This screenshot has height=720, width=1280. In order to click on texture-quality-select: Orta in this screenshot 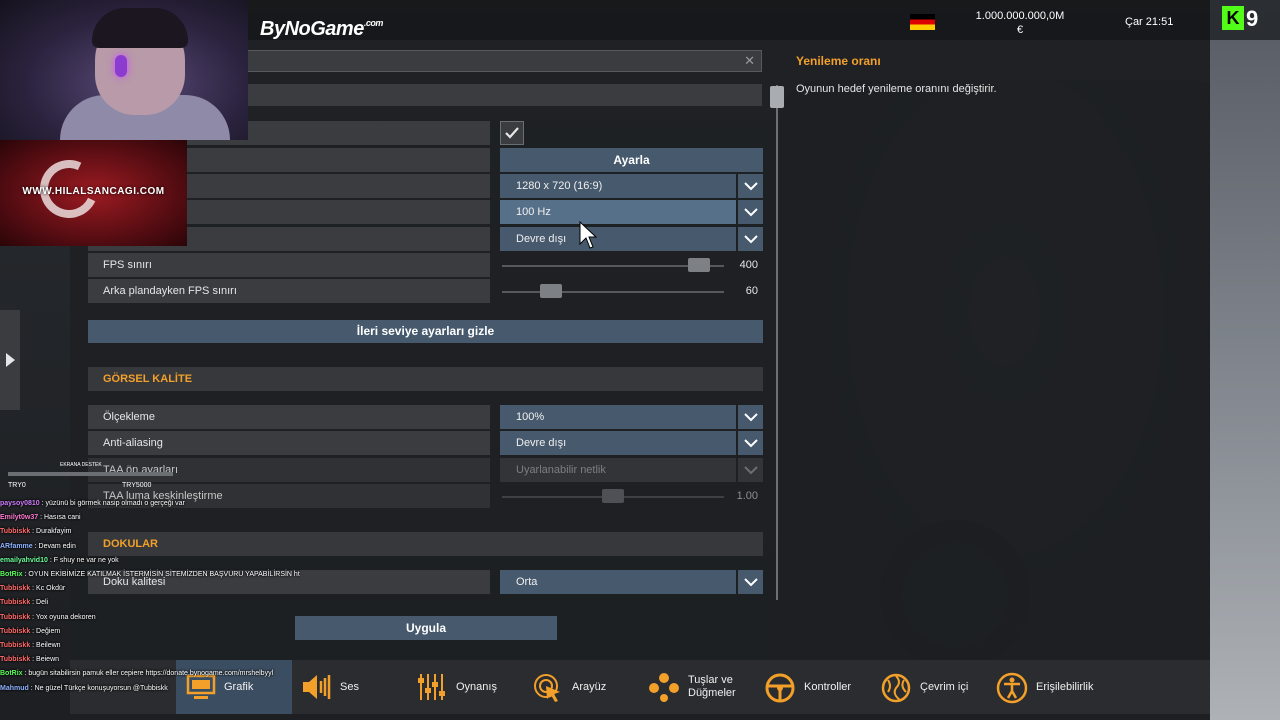, I will do `click(618, 582)`.